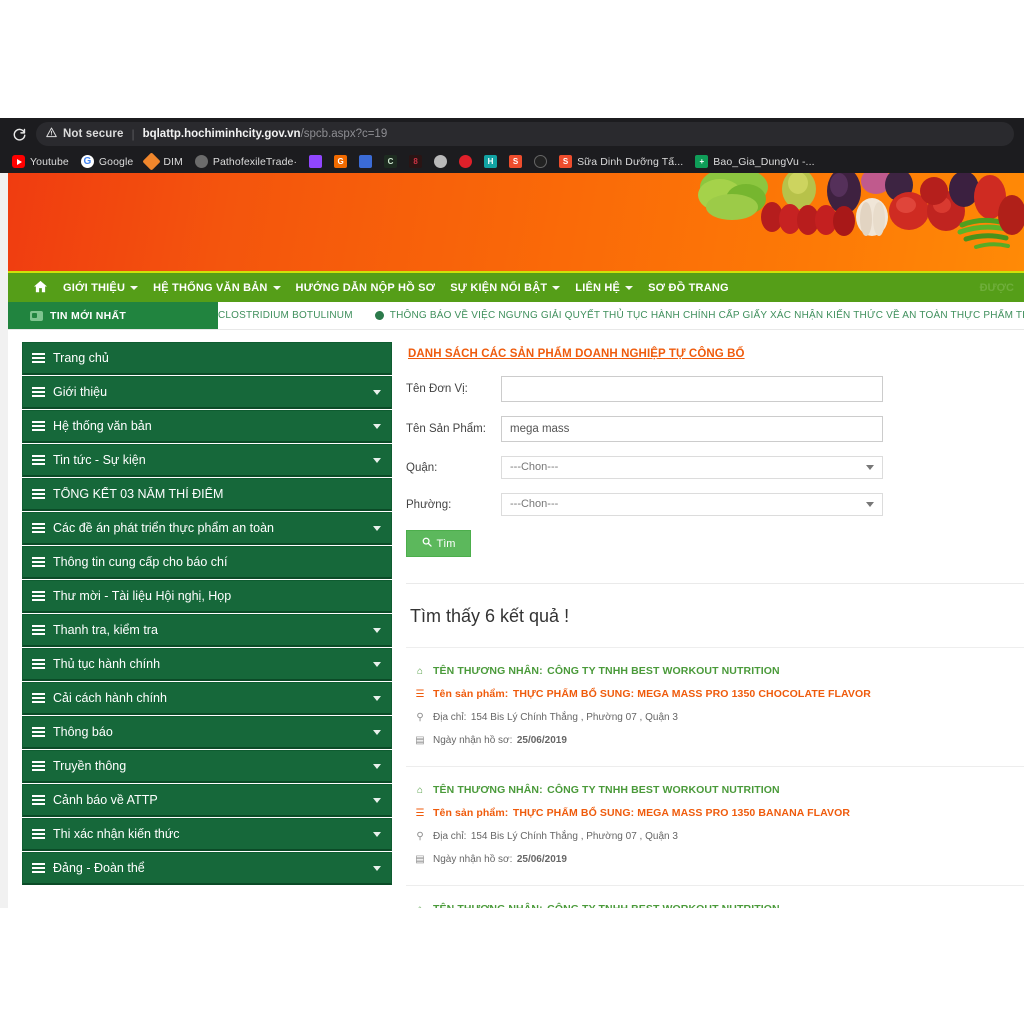 The width and height of the screenshot is (1024, 1024). I want to click on ward-select-value: ---Chon---, so click(534, 504).